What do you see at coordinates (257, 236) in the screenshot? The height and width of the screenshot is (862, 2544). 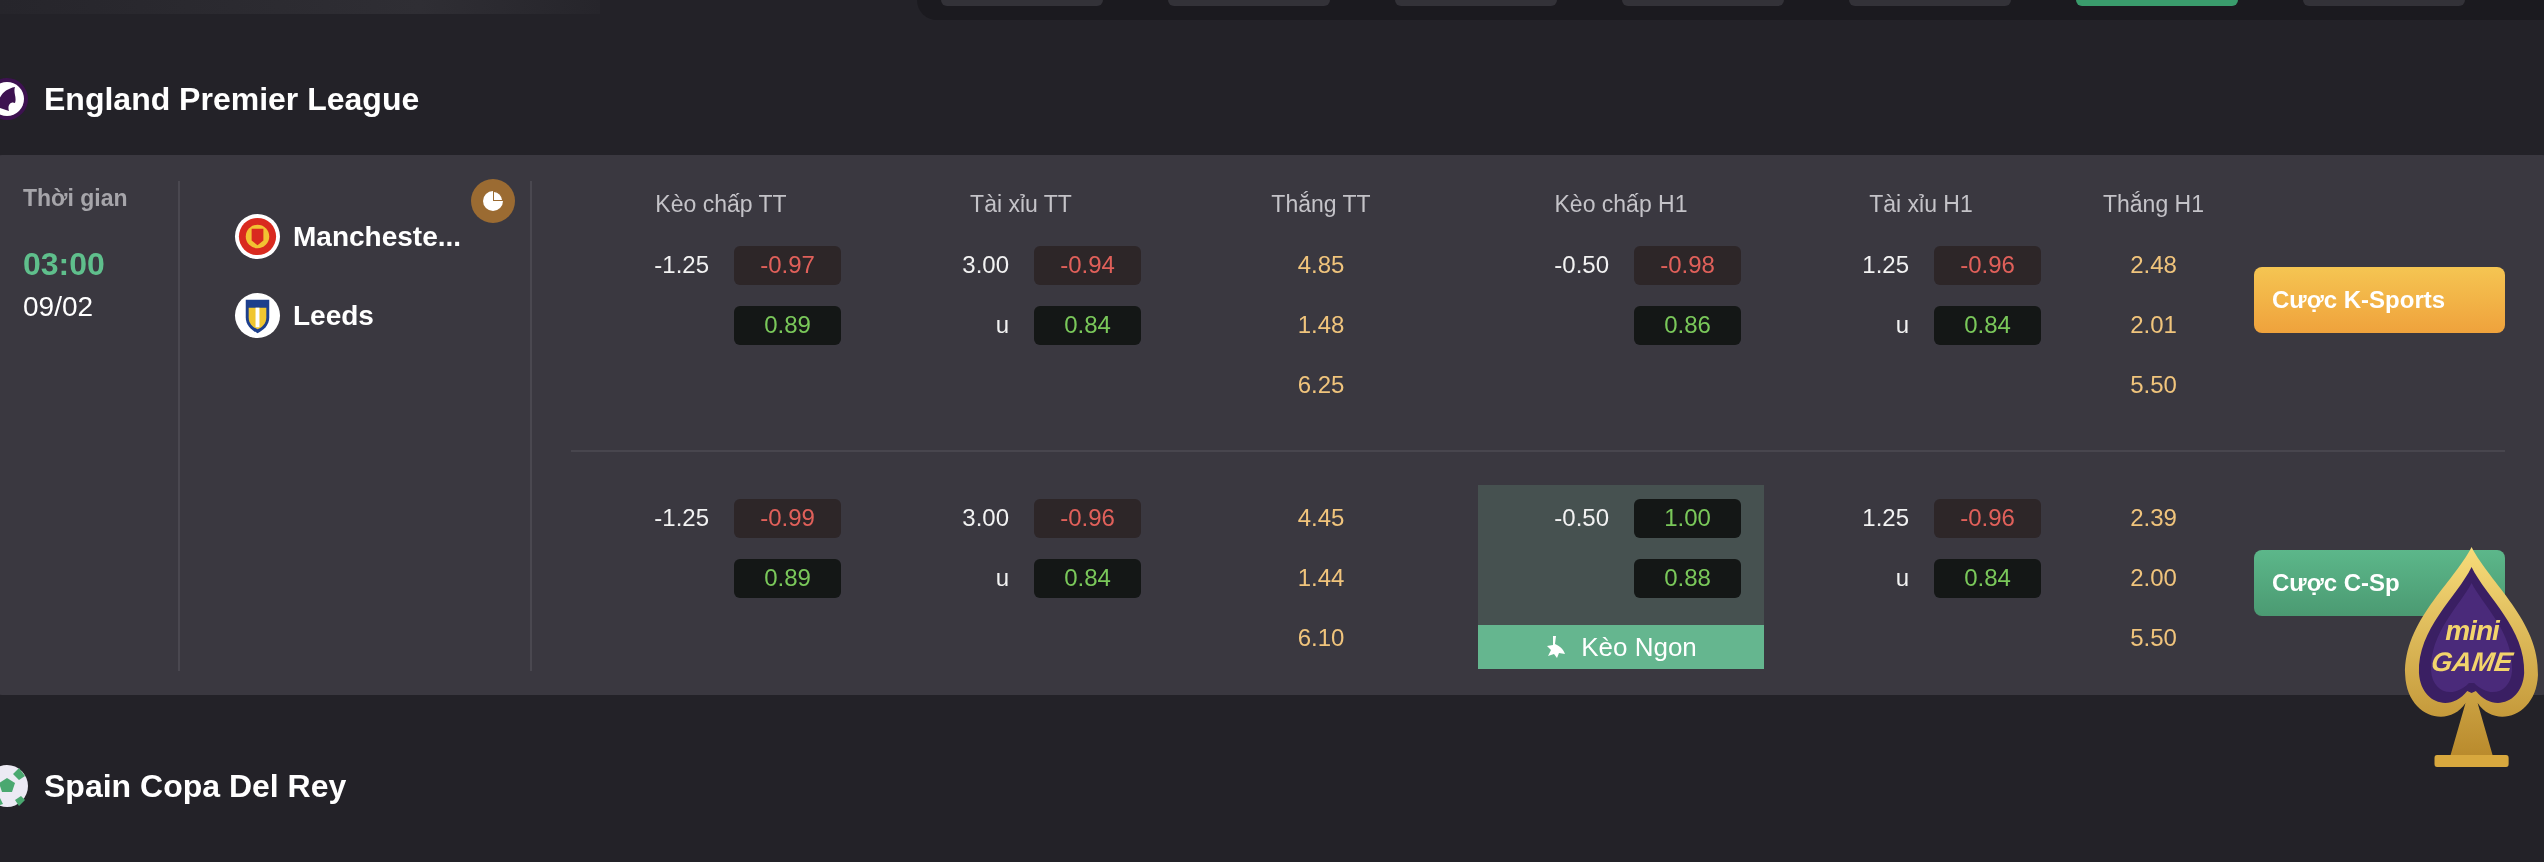 I see `crest-icon` at bounding box center [257, 236].